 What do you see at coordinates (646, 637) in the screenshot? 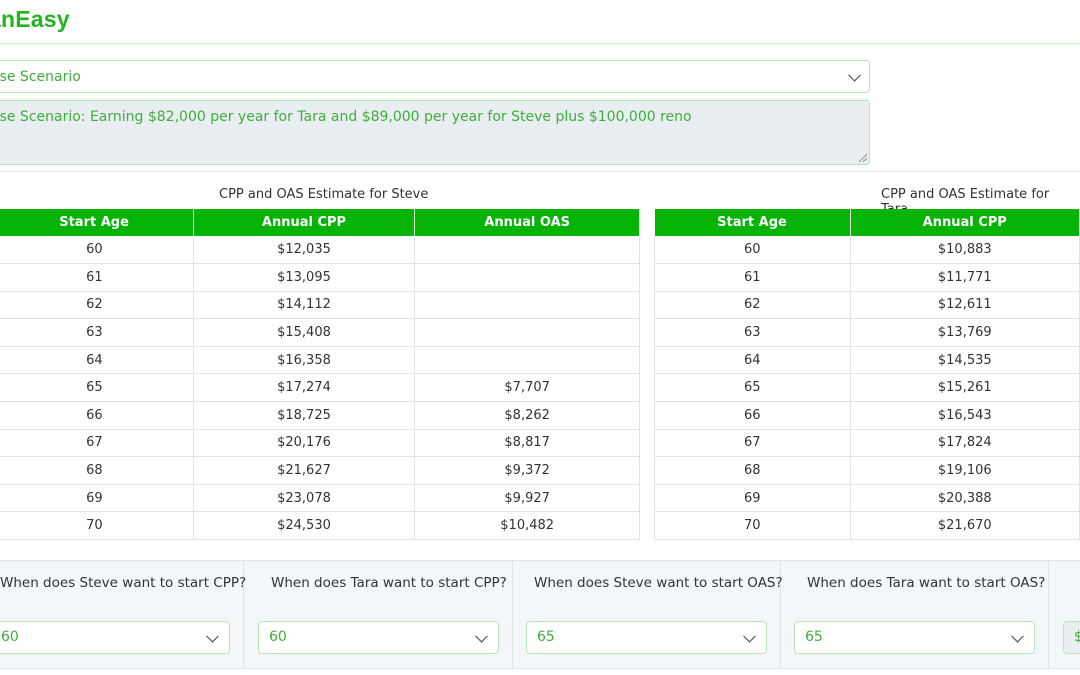
I see `steve-oas-select: 65` at bounding box center [646, 637].